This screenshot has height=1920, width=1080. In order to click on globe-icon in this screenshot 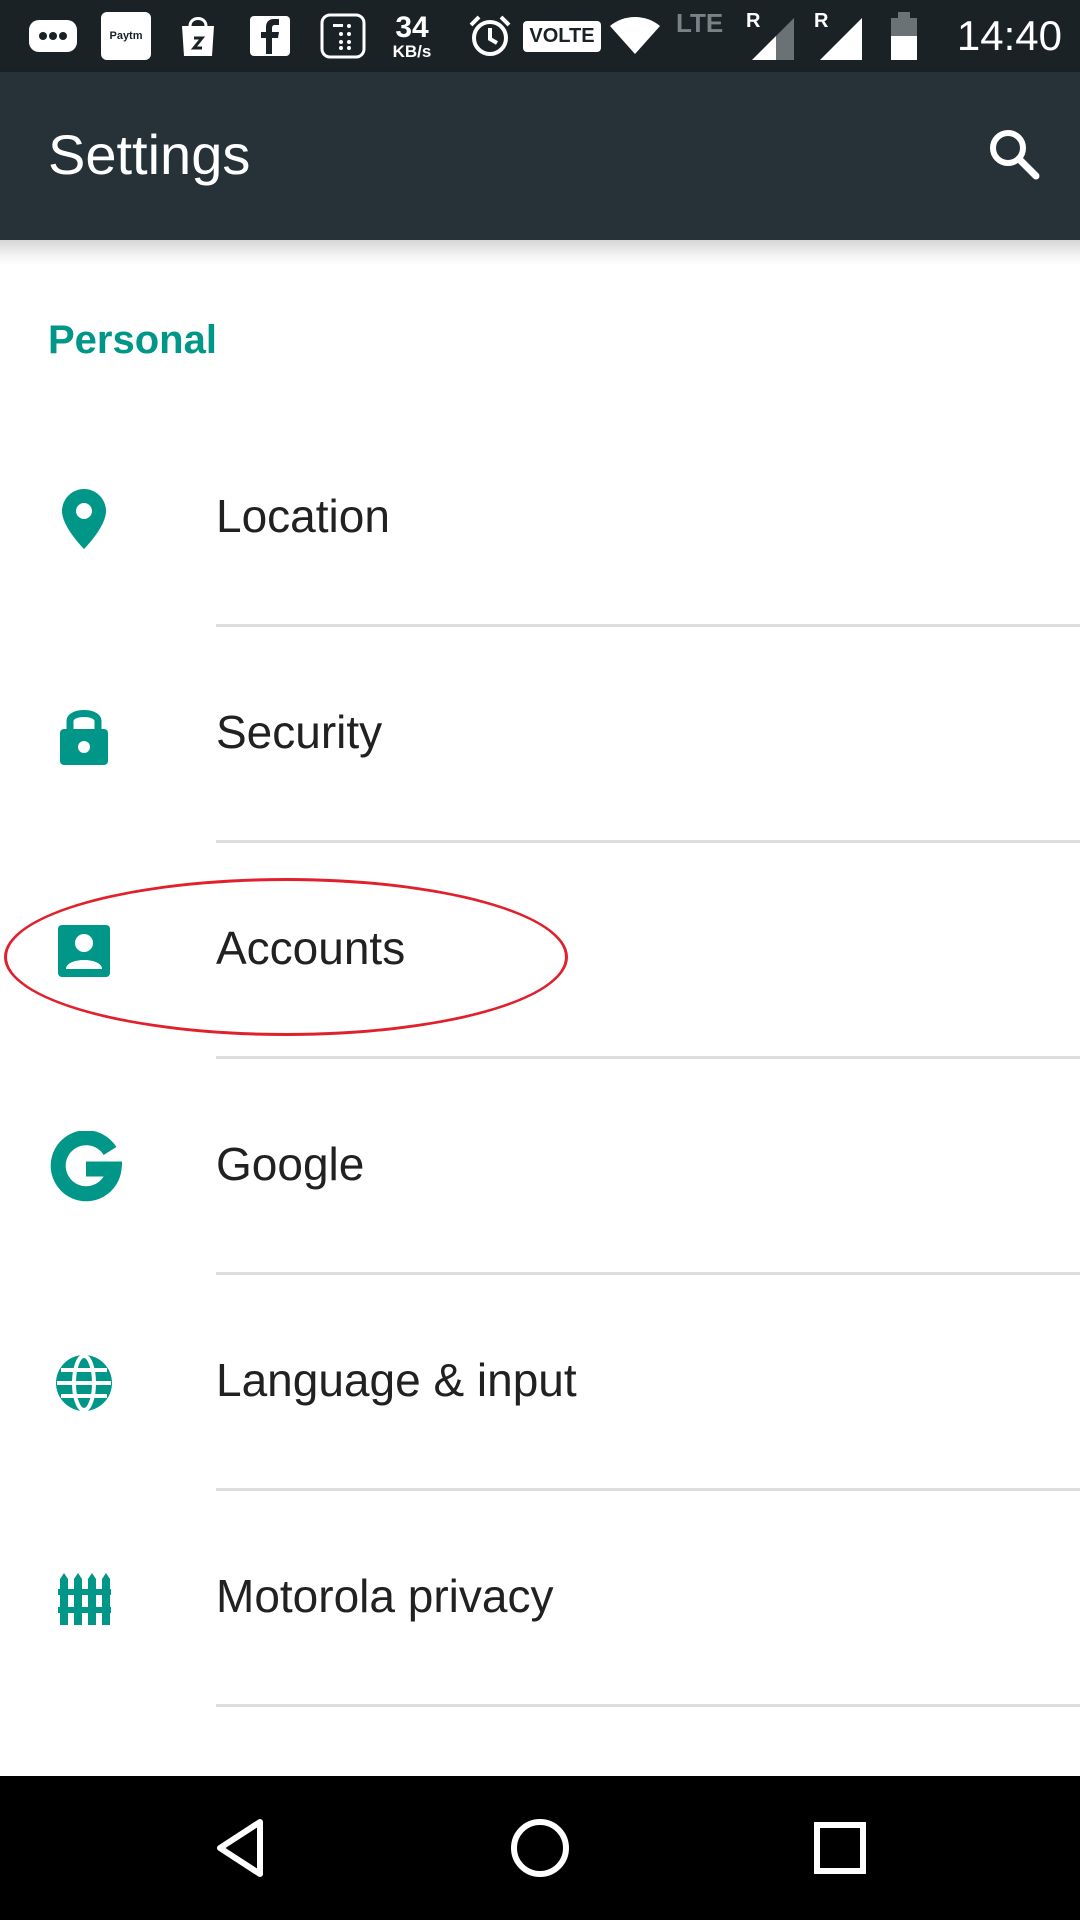, I will do `click(84, 1383)`.